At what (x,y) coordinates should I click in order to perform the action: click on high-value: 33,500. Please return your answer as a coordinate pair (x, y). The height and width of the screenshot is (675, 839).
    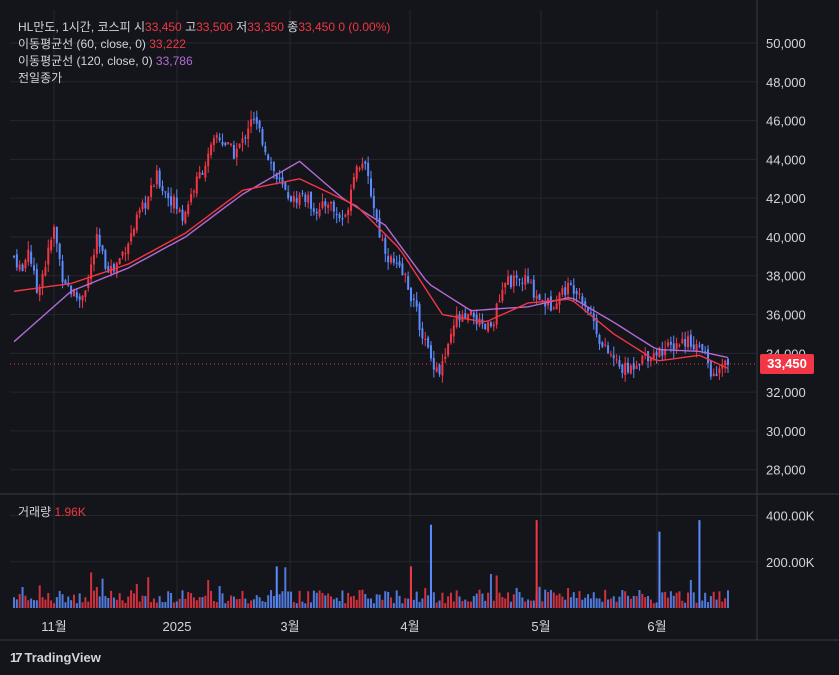
    Looking at the image, I should click on (214, 27).